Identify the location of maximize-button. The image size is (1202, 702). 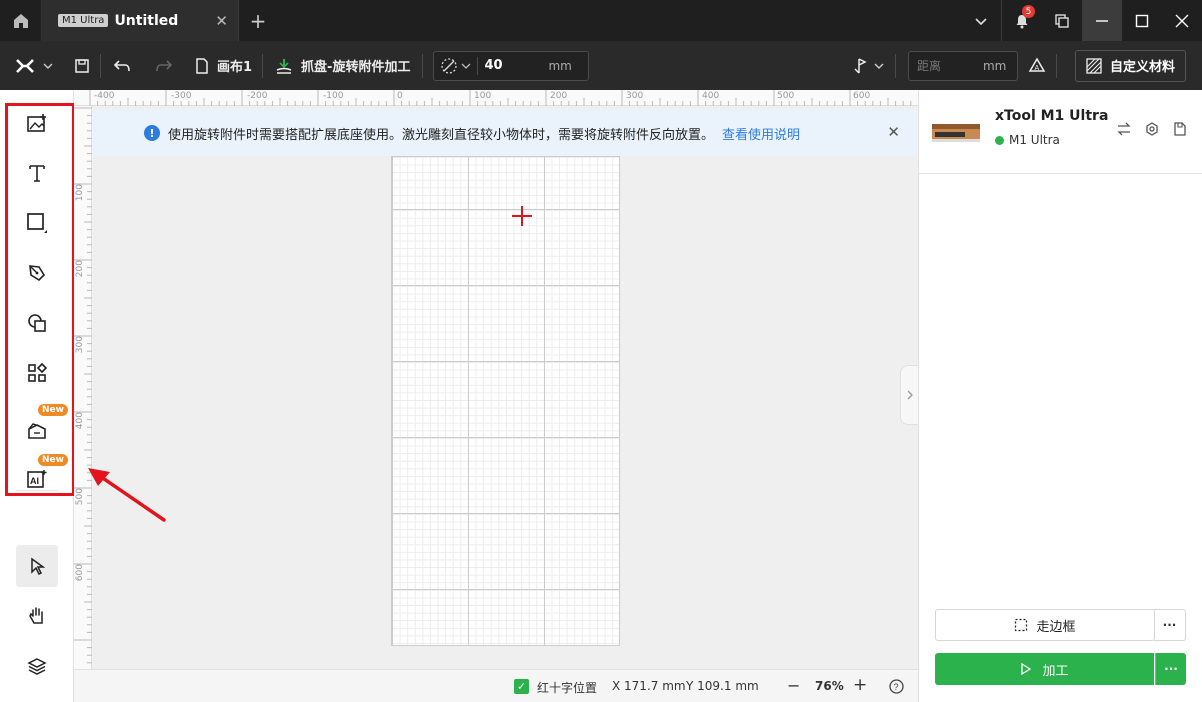
(1142, 20).